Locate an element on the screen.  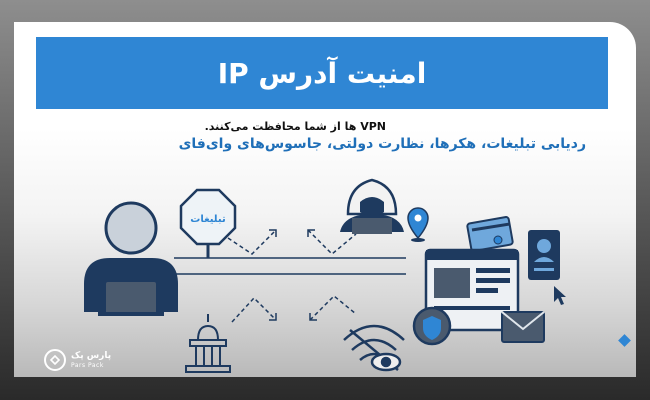
credit-card-icon is located at coordinates (490, 234).